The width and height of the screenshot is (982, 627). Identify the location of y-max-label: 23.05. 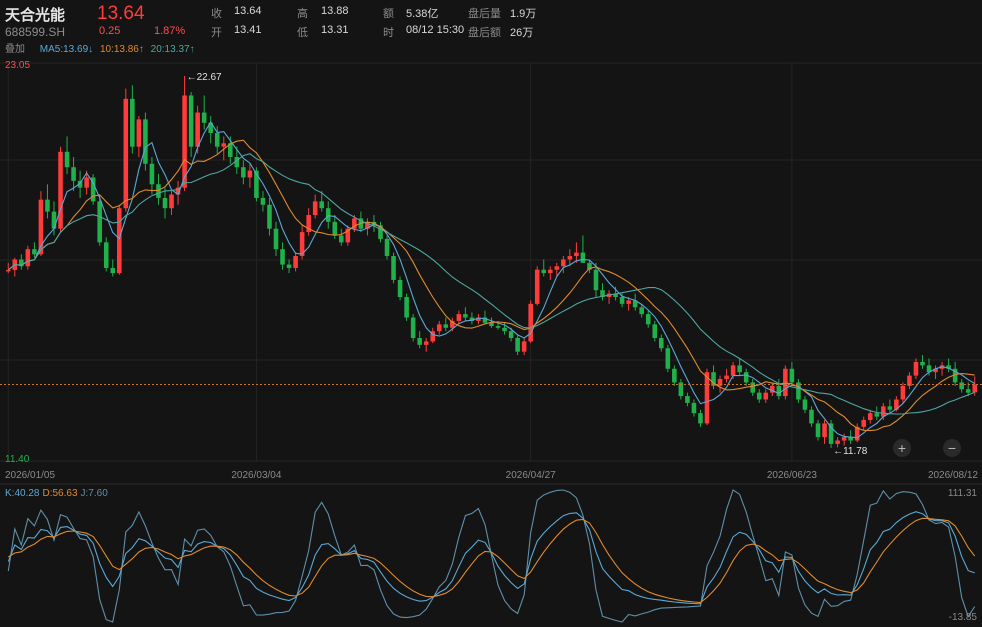
(17, 65).